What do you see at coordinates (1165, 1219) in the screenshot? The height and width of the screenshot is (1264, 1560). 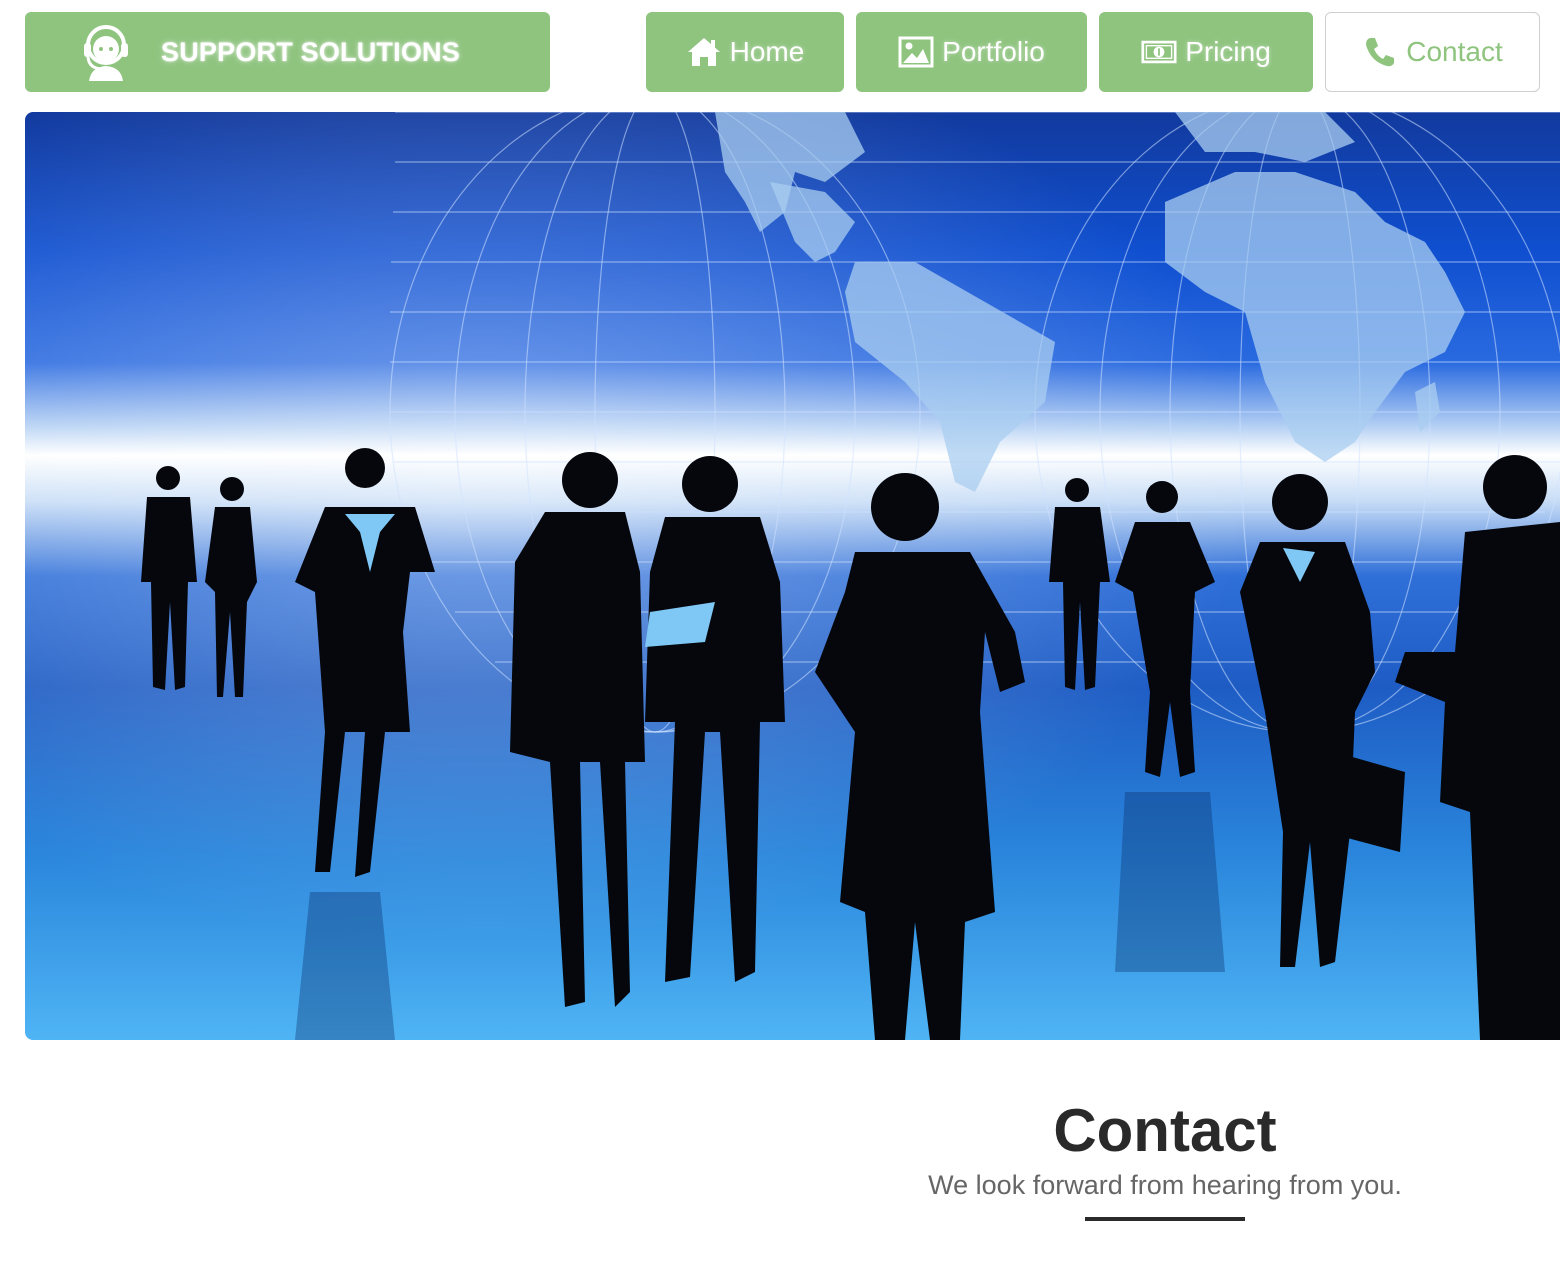 I see `section-divider` at bounding box center [1165, 1219].